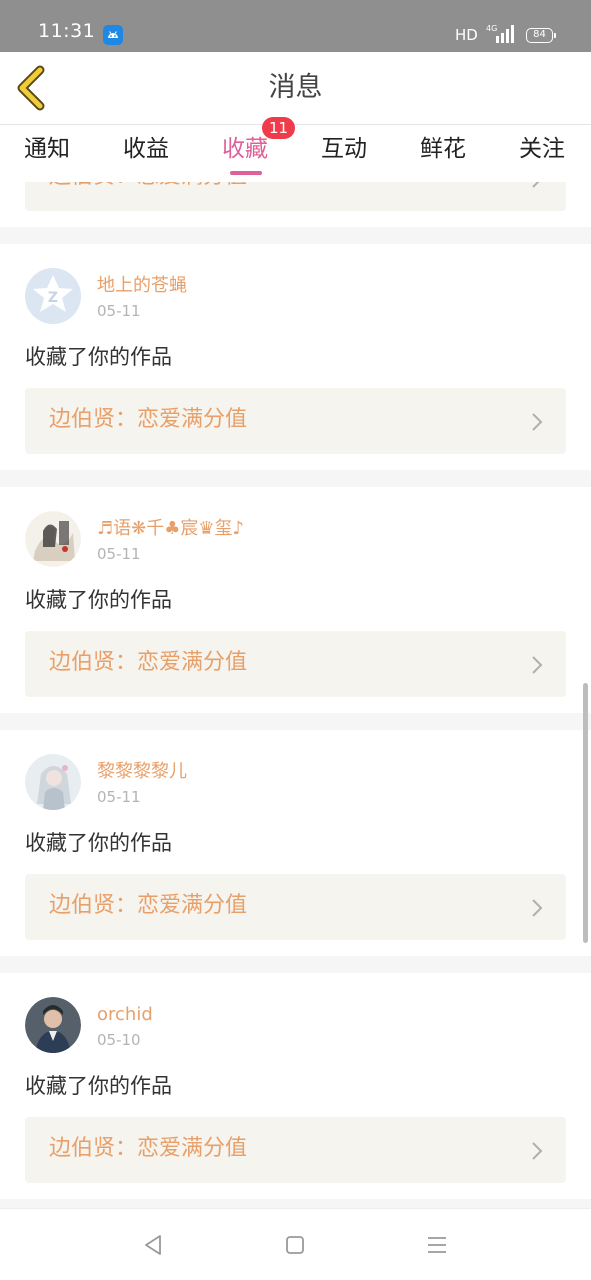 The image size is (591, 1280). I want to click on signal-icon: 4G, so click(502, 36).